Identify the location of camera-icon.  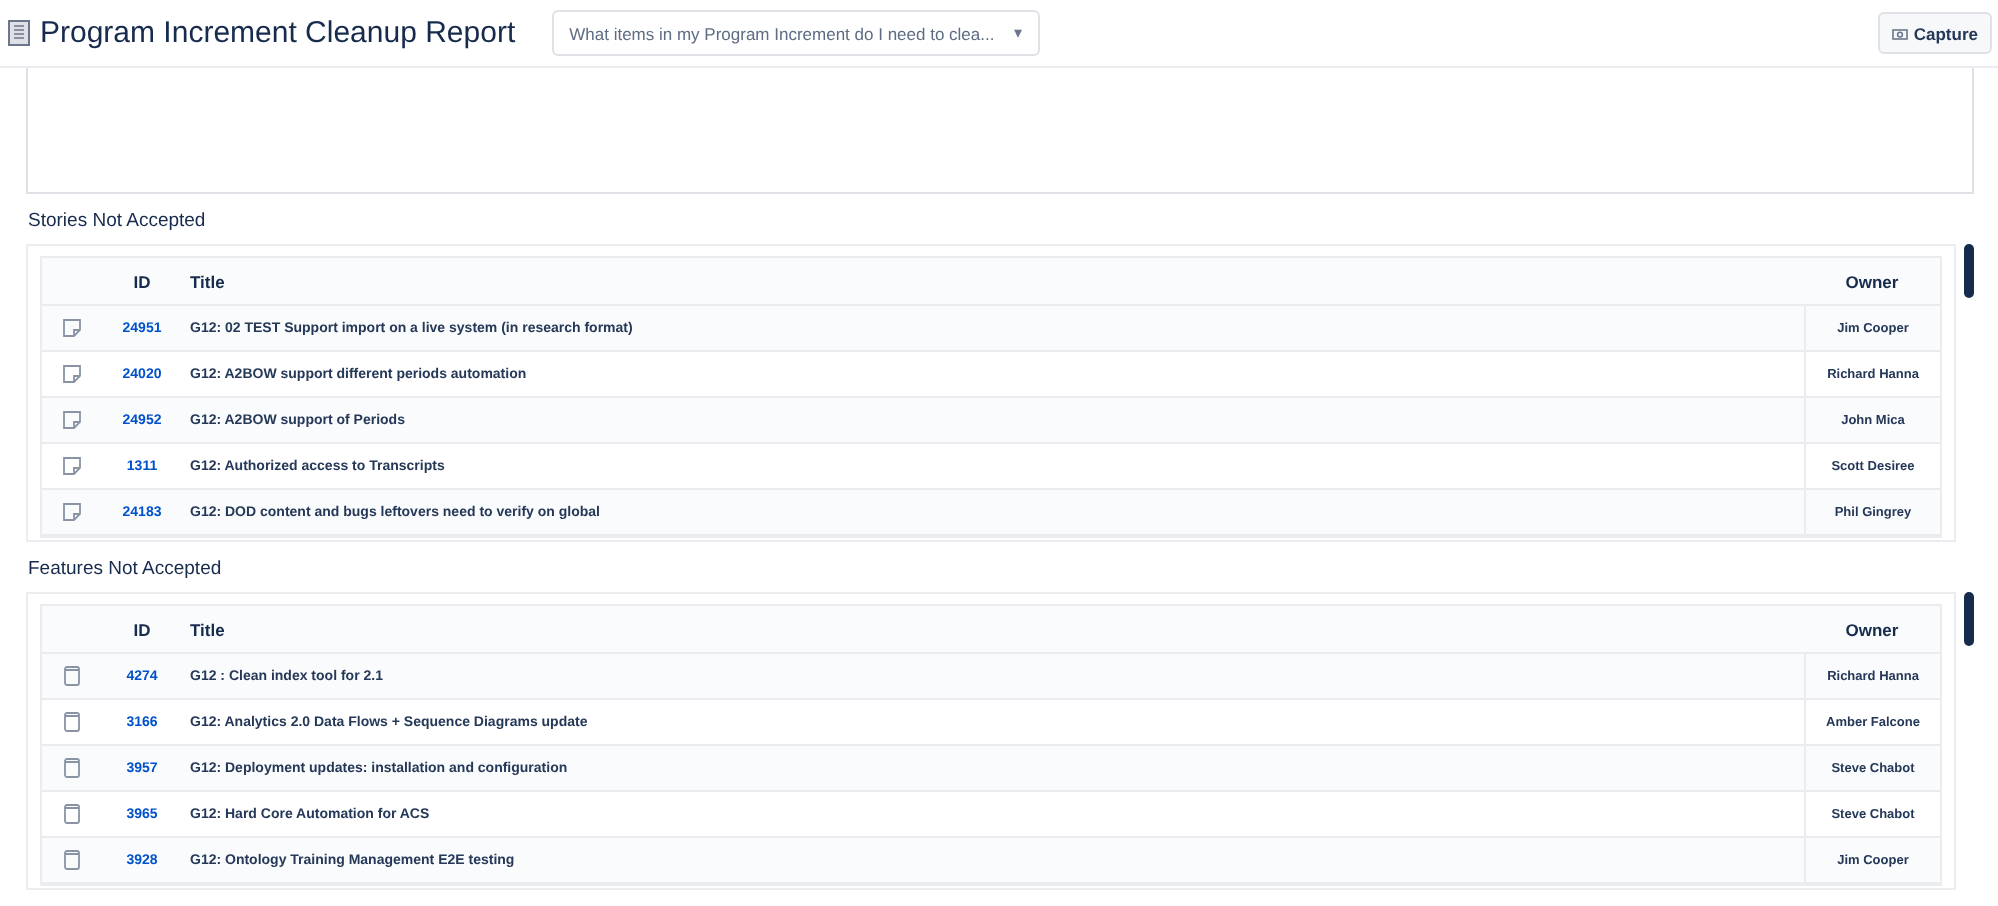
(1899, 33).